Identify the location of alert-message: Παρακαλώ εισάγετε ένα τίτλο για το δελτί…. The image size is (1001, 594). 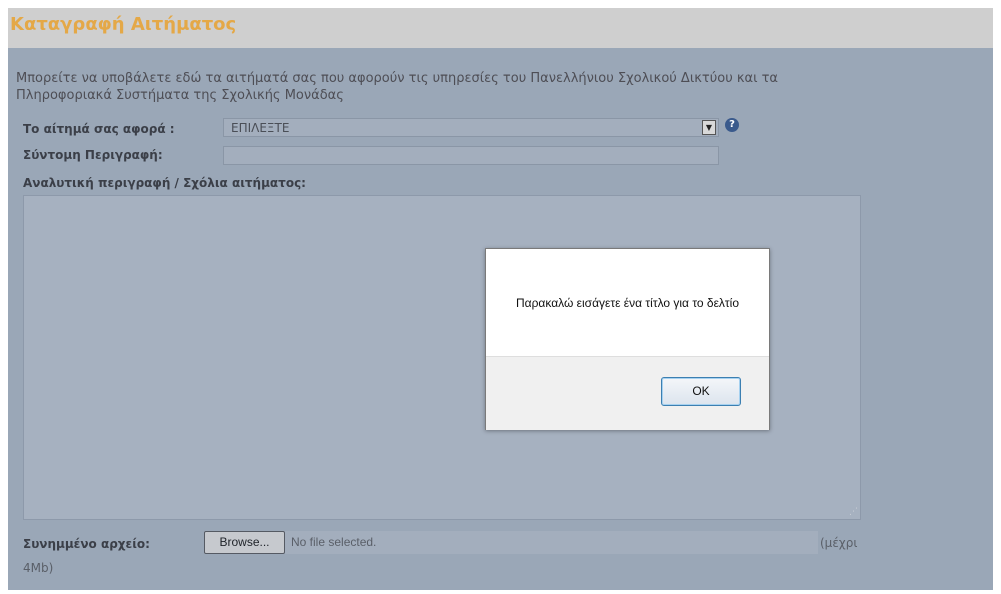
(627, 303).